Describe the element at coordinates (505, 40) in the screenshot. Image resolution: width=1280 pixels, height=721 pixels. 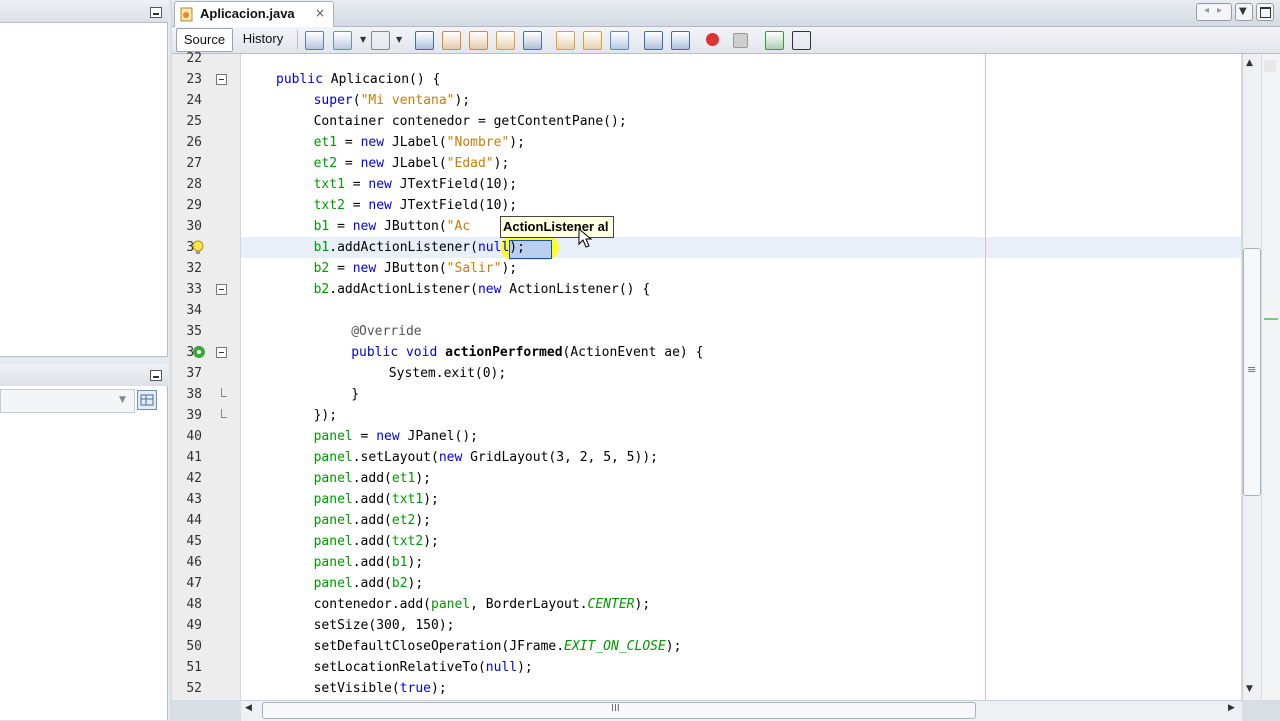
I see `toggle-highlight-icon` at that location.